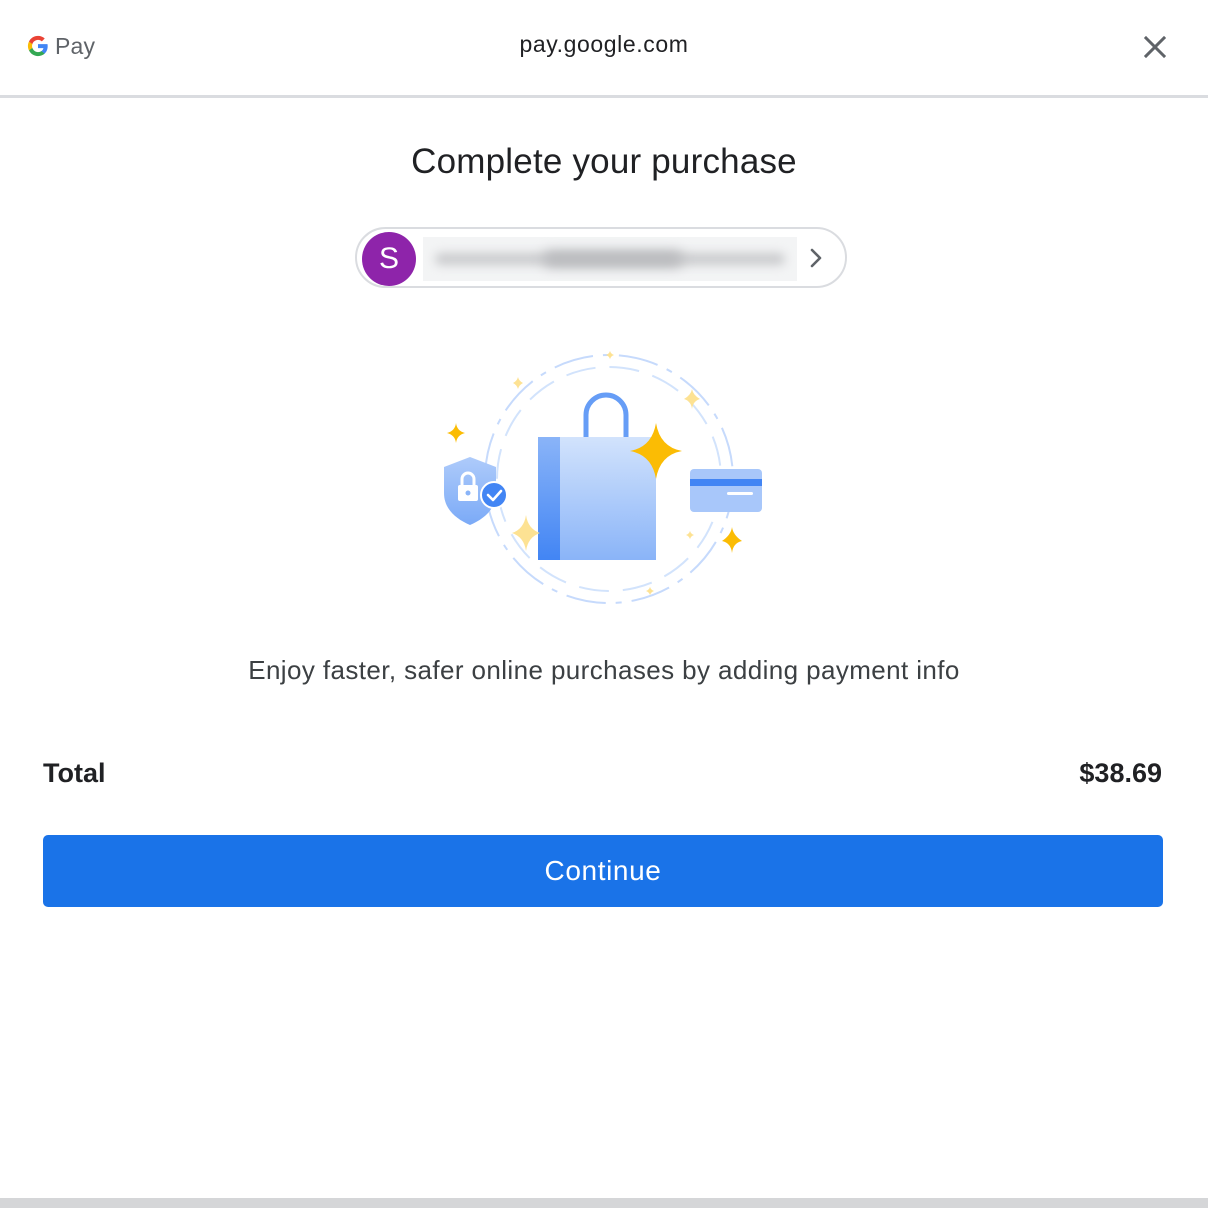  I want to click on dialog-header: Pay pay.google.com, so click(604, 49).